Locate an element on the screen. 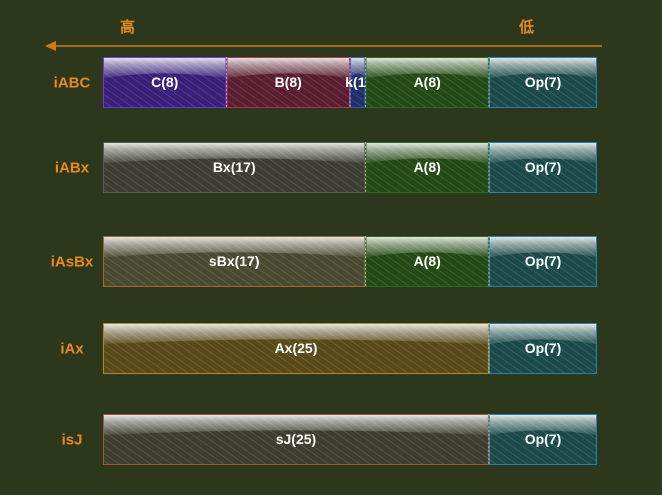 The width and height of the screenshot is (662, 495). format-row-iabx: iABx Bx(17) A(8) Op(7) is located at coordinates (326, 167).